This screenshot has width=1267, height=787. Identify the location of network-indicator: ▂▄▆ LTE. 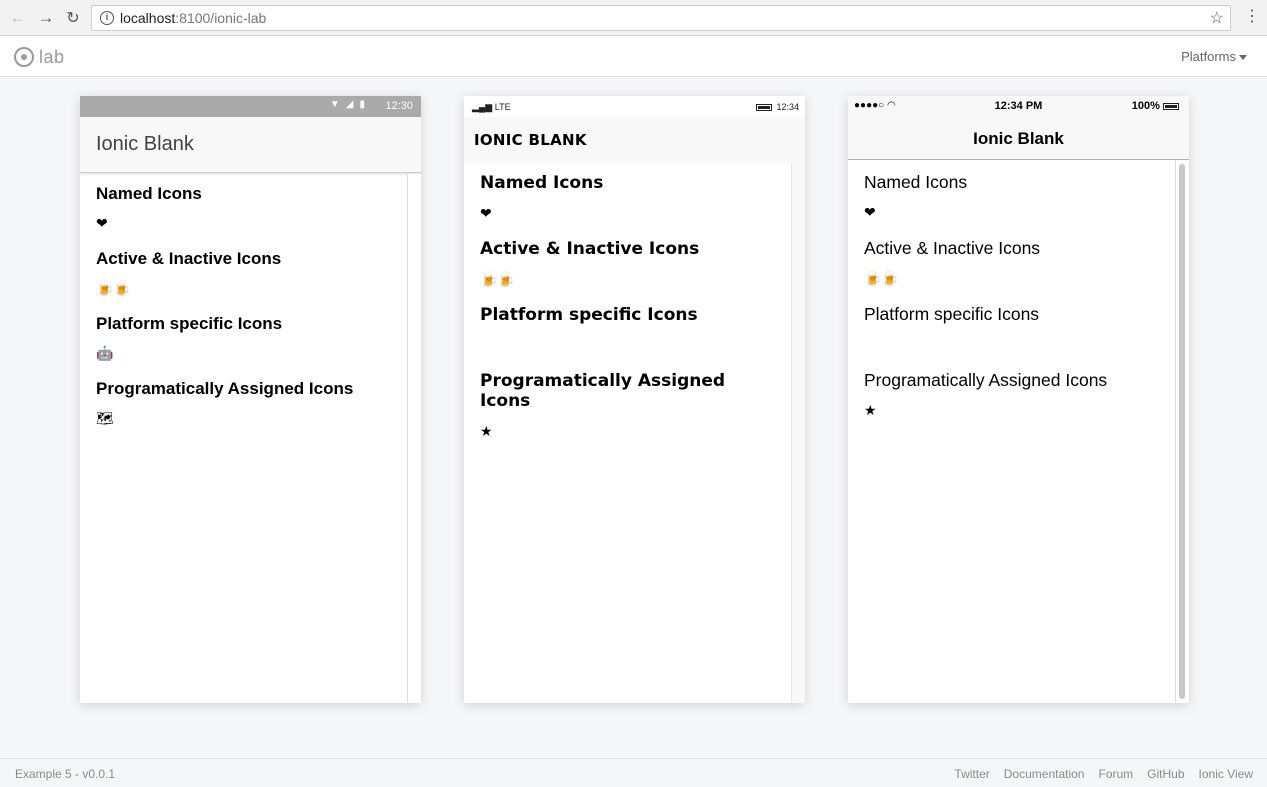
(491, 107).